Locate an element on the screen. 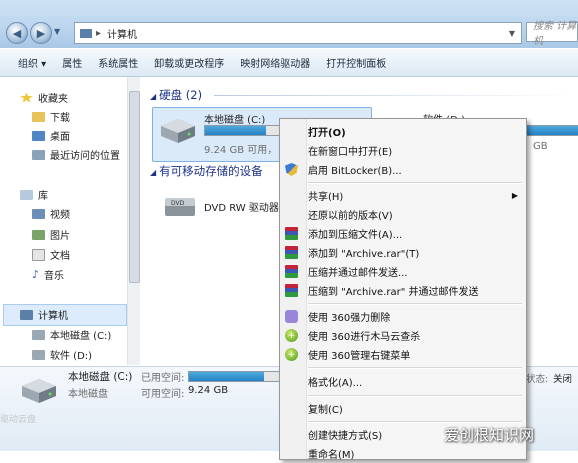  details-free-value: 9.24 GB is located at coordinates (208, 390).